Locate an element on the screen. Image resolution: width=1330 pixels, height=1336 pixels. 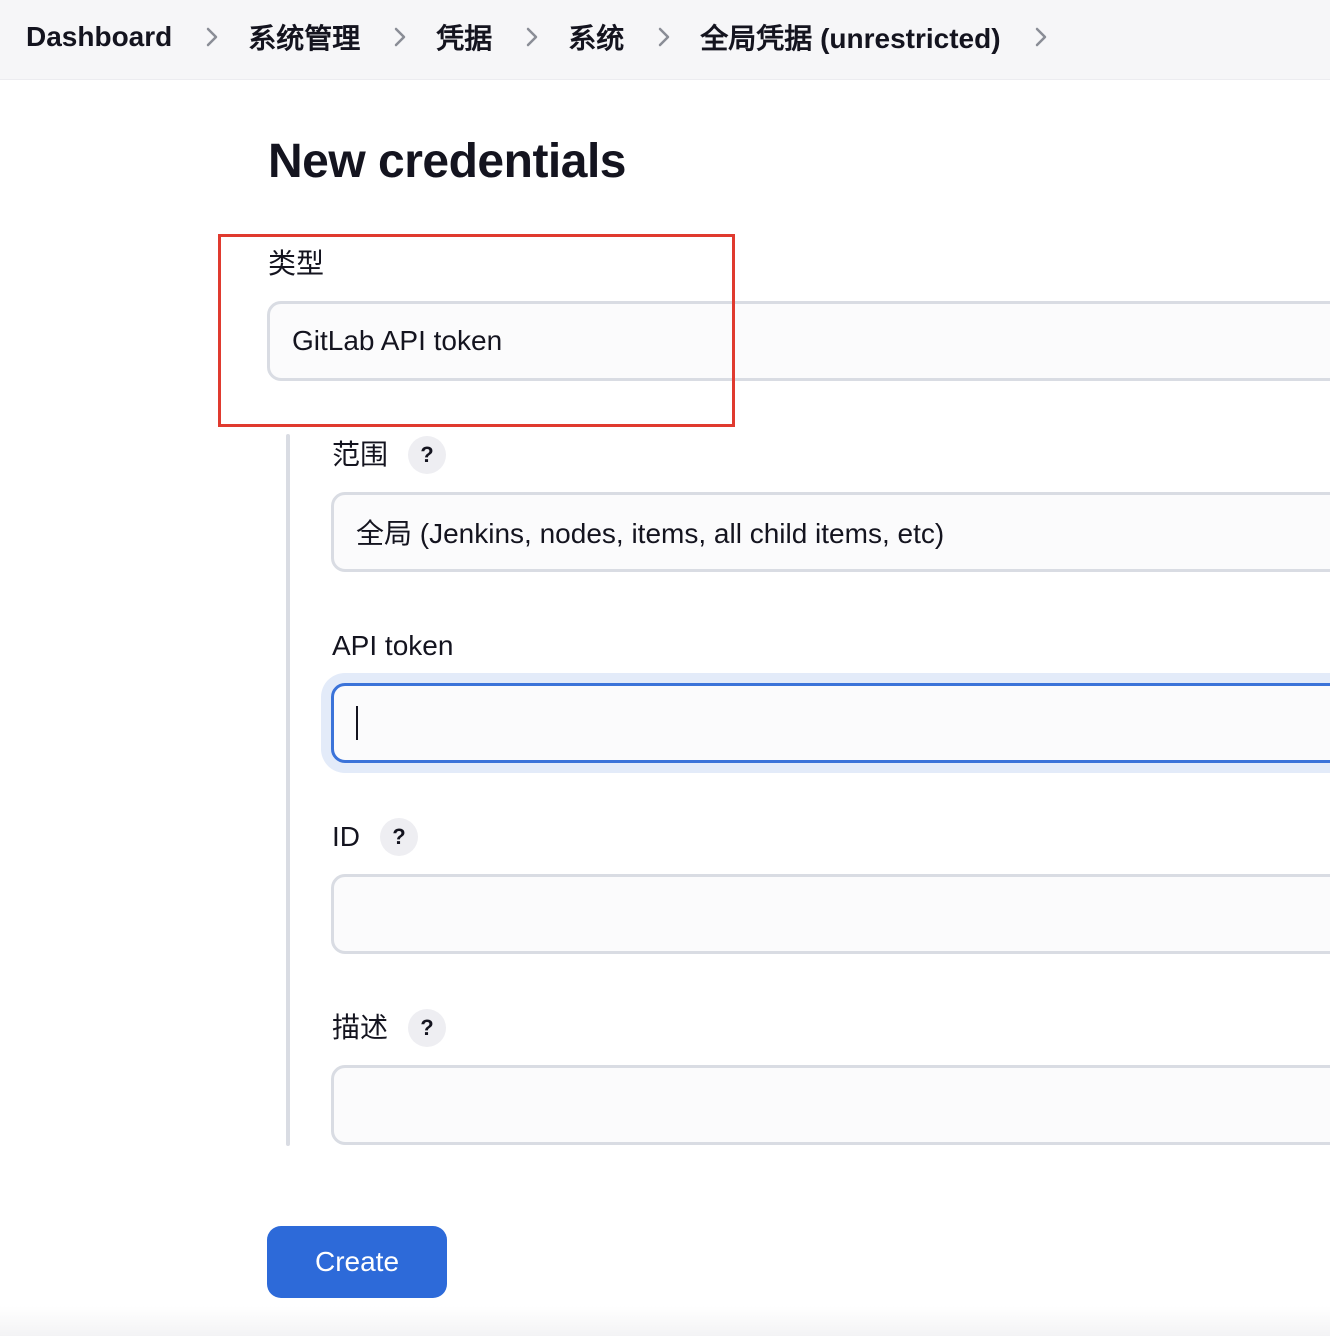
nested-section-rule is located at coordinates (288, 790).